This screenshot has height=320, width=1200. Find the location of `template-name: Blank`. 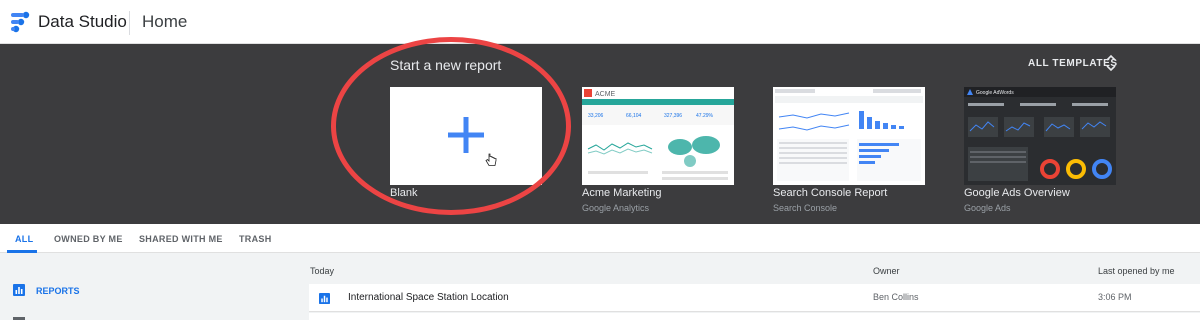

template-name: Blank is located at coordinates (404, 193).